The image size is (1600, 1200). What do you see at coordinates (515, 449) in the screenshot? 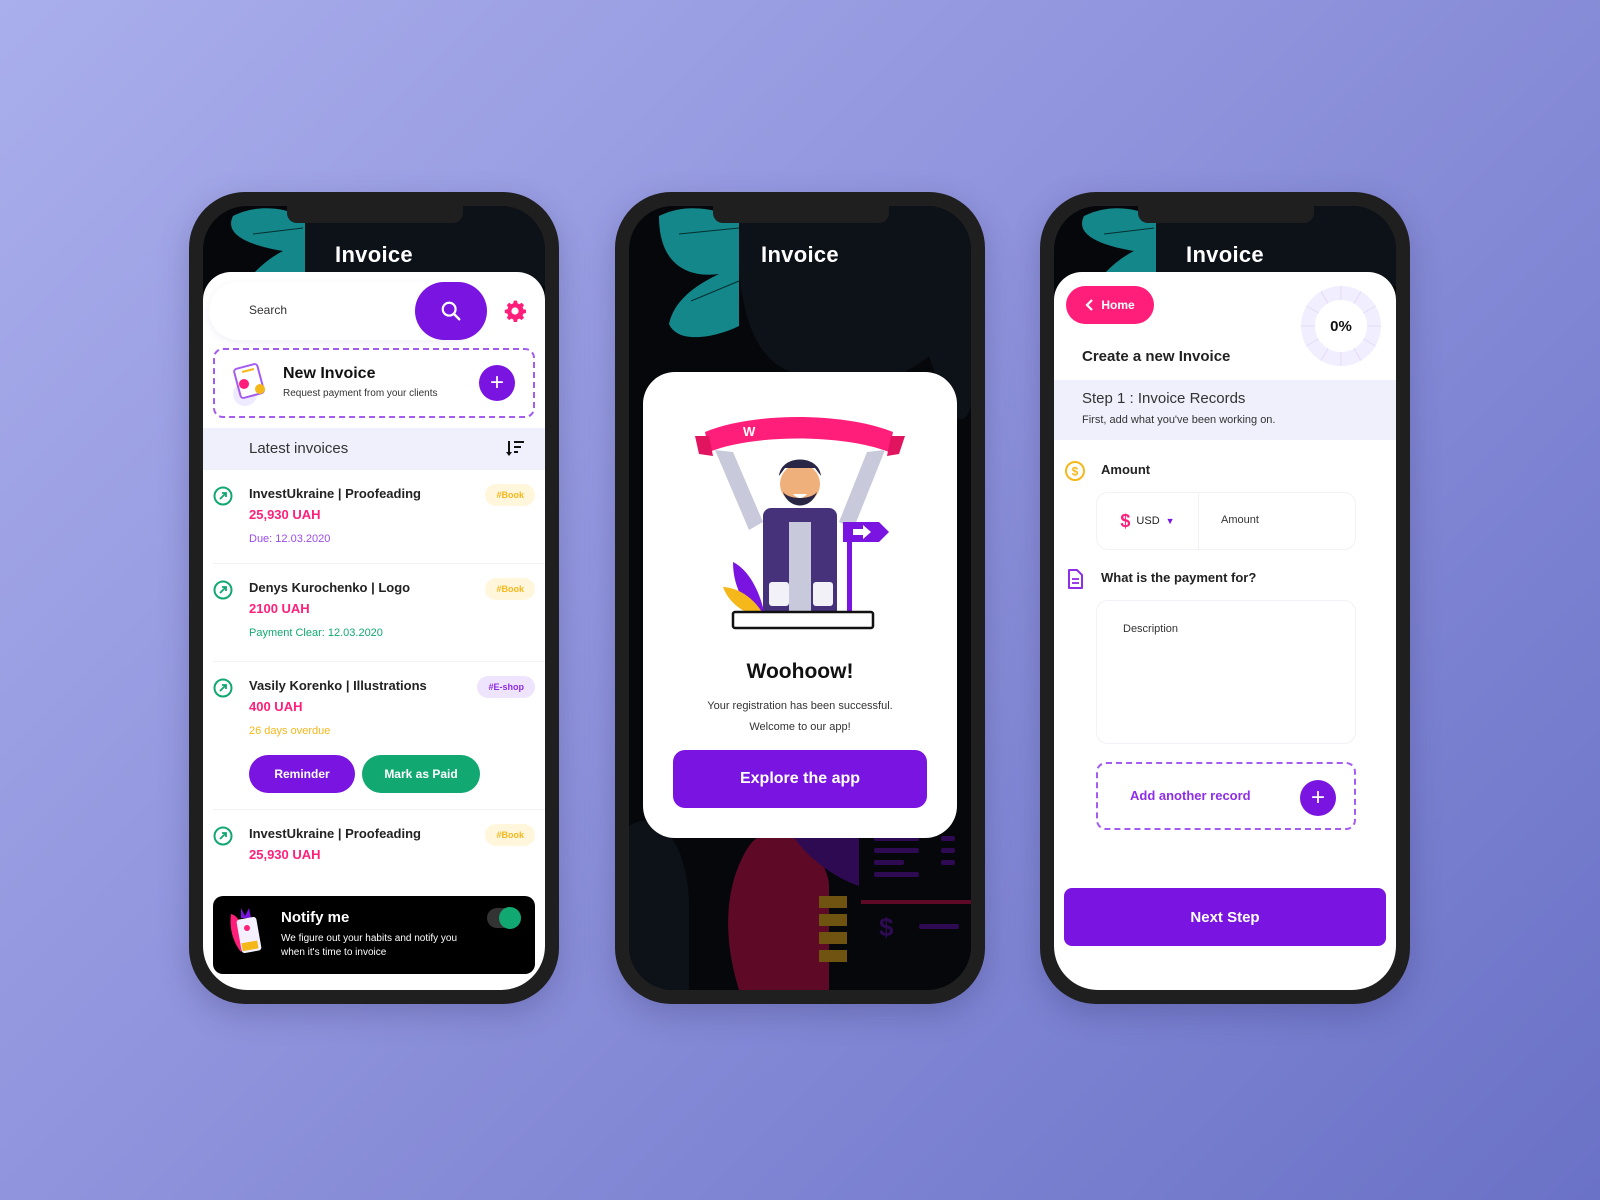
I see `sort-icon` at bounding box center [515, 449].